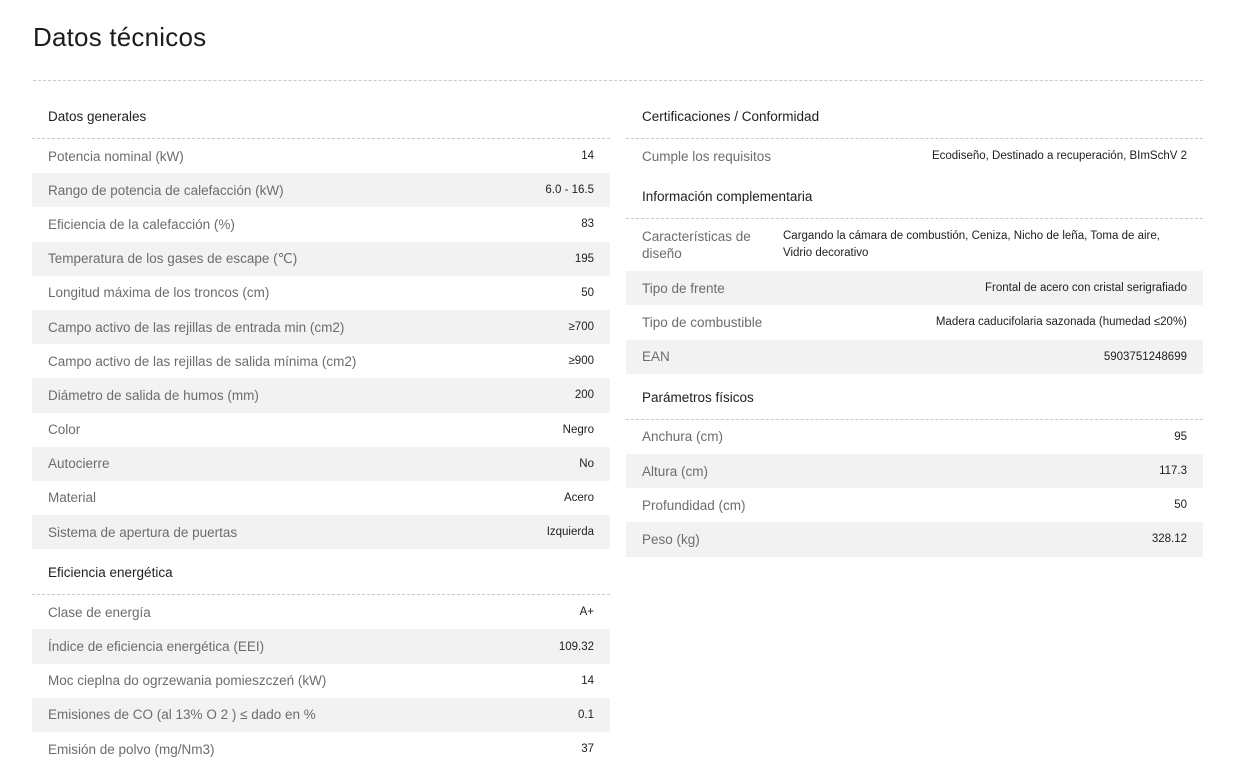 The width and height of the screenshot is (1253, 783). I want to click on spec-label: Longitud máxima de los troncos (cm), so click(159, 293).